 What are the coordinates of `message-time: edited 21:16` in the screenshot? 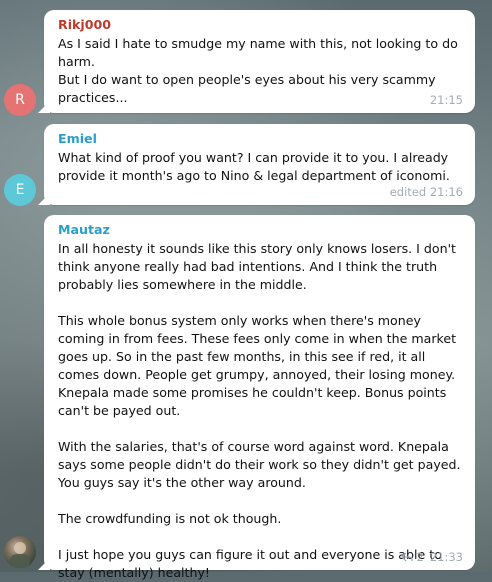 It's located at (426, 192).